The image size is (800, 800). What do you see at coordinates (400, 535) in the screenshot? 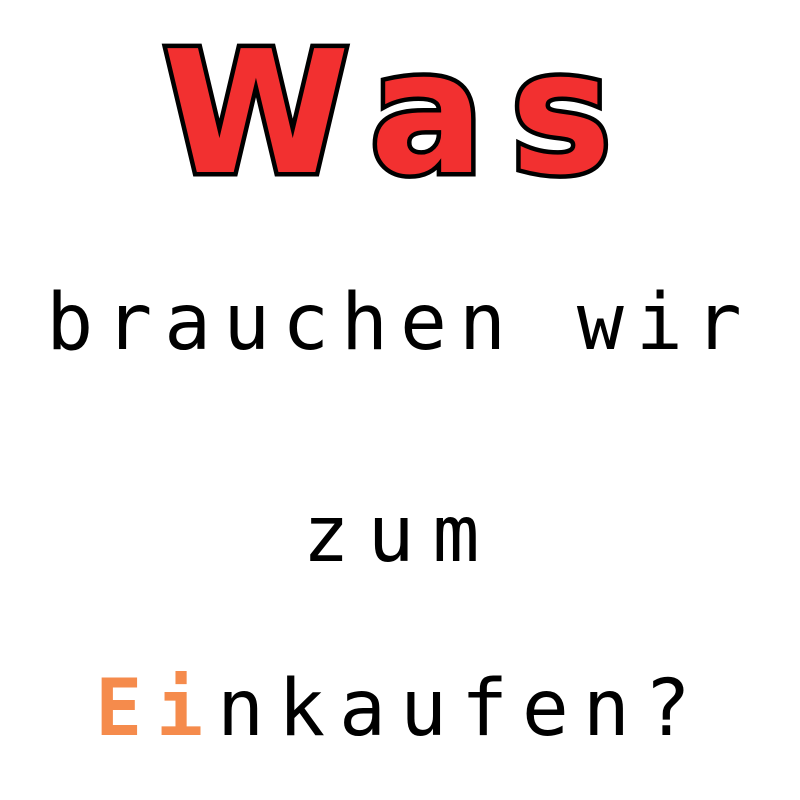
I see `text-line-zum: zum` at bounding box center [400, 535].